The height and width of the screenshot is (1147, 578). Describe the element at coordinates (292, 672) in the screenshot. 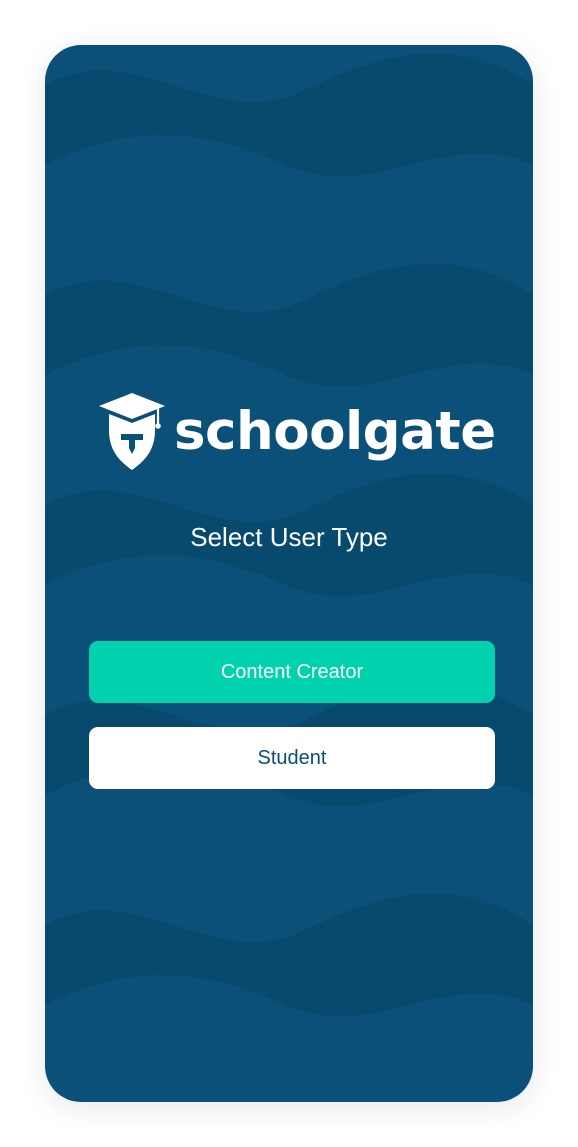

I see `content-creator-button: Content Creator` at that location.